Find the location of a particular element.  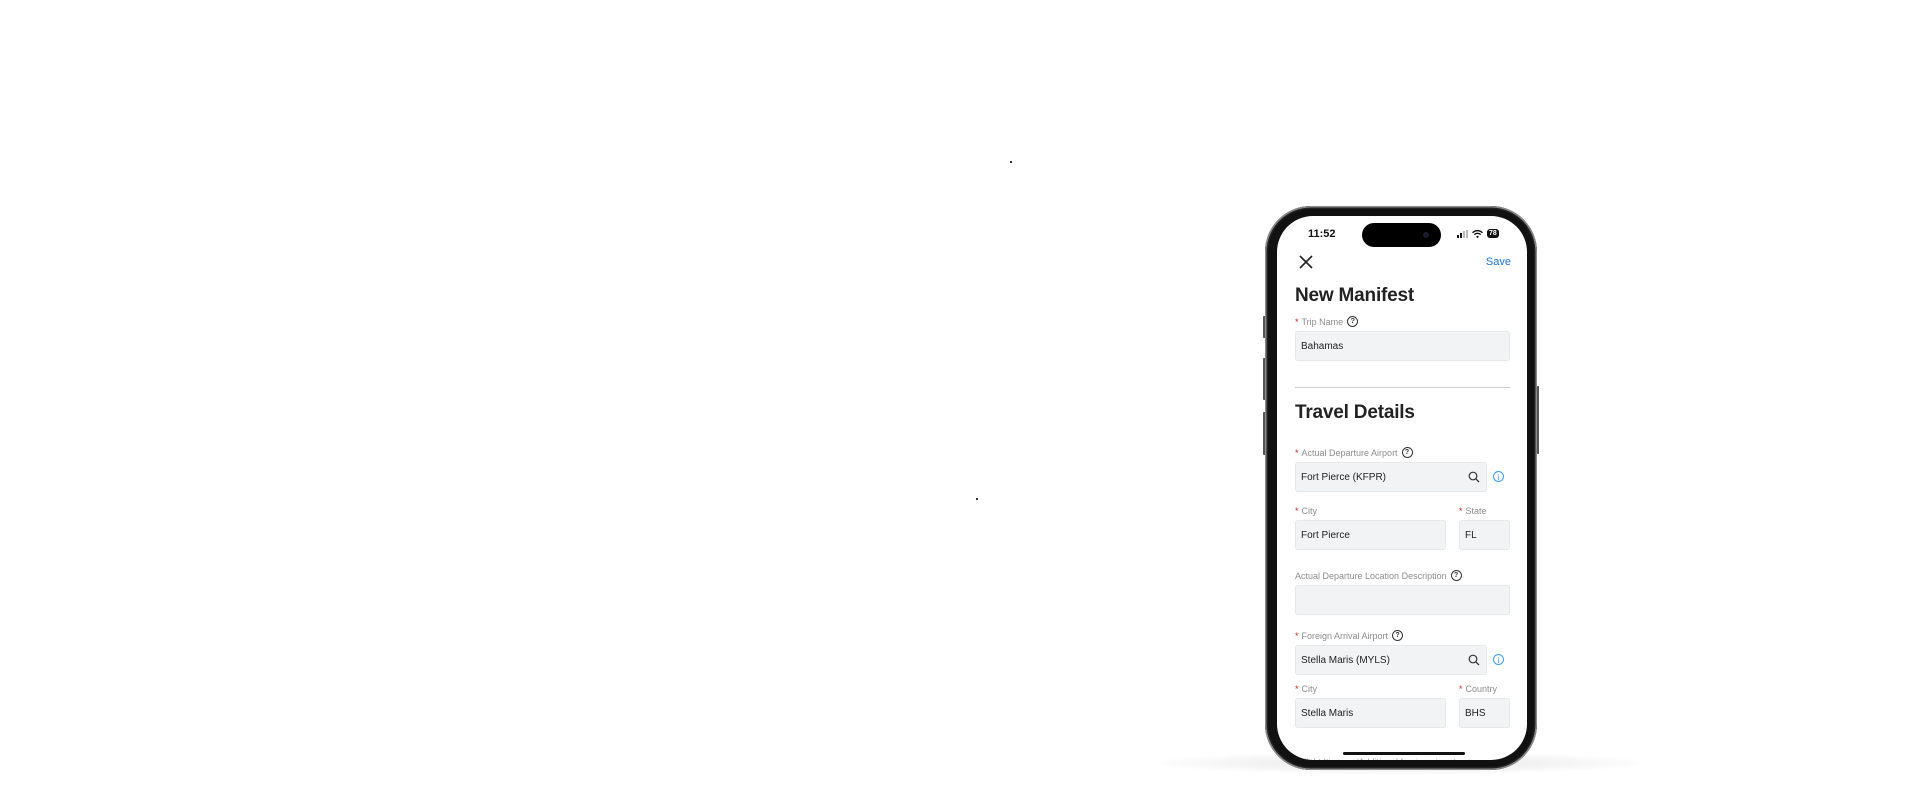

departure-state-input: FL is located at coordinates (1484, 535).